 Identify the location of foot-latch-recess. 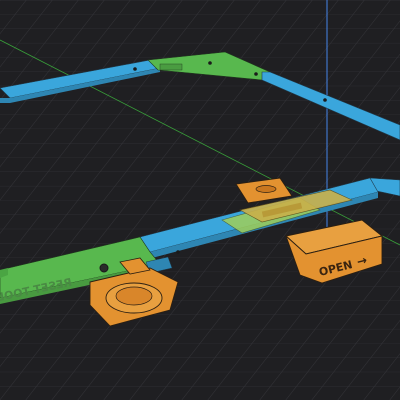
(134, 296).